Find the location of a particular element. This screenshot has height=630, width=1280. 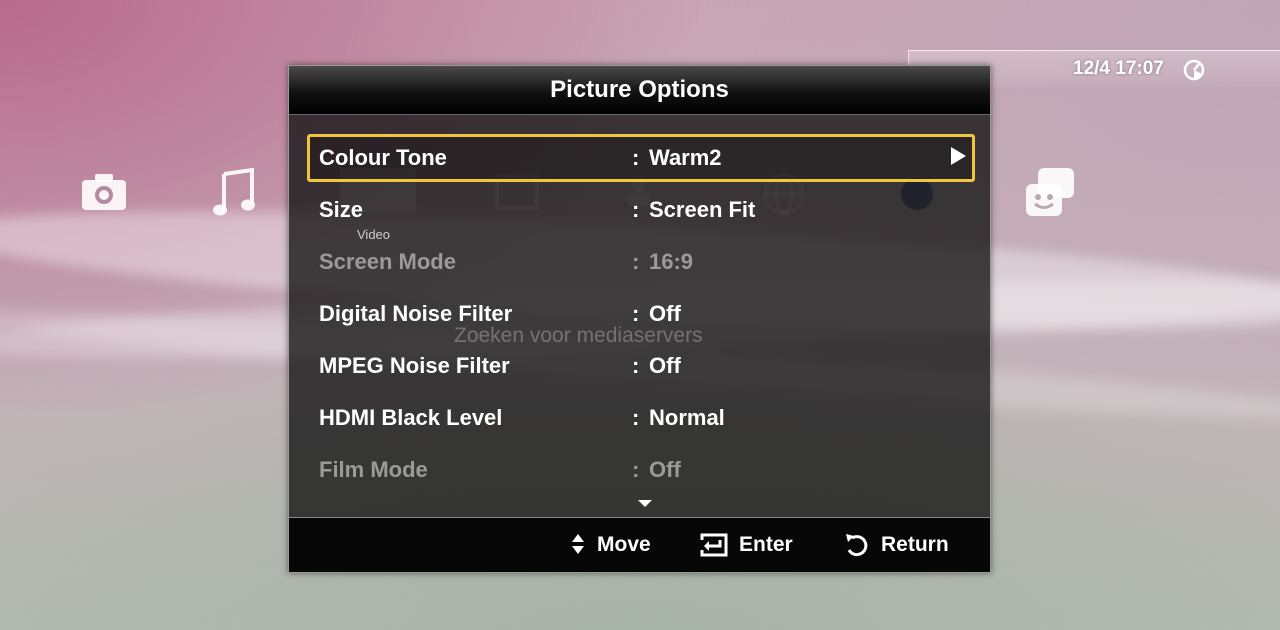

dialog-footer: Move Enter Return is located at coordinates (639, 544).